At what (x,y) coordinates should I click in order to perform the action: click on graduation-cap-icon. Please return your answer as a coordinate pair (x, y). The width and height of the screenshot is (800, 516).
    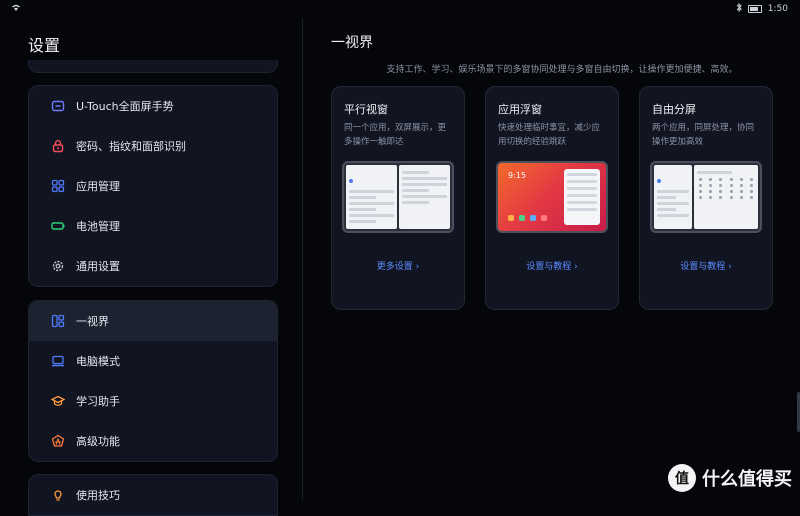
    Looking at the image, I should click on (58, 401).